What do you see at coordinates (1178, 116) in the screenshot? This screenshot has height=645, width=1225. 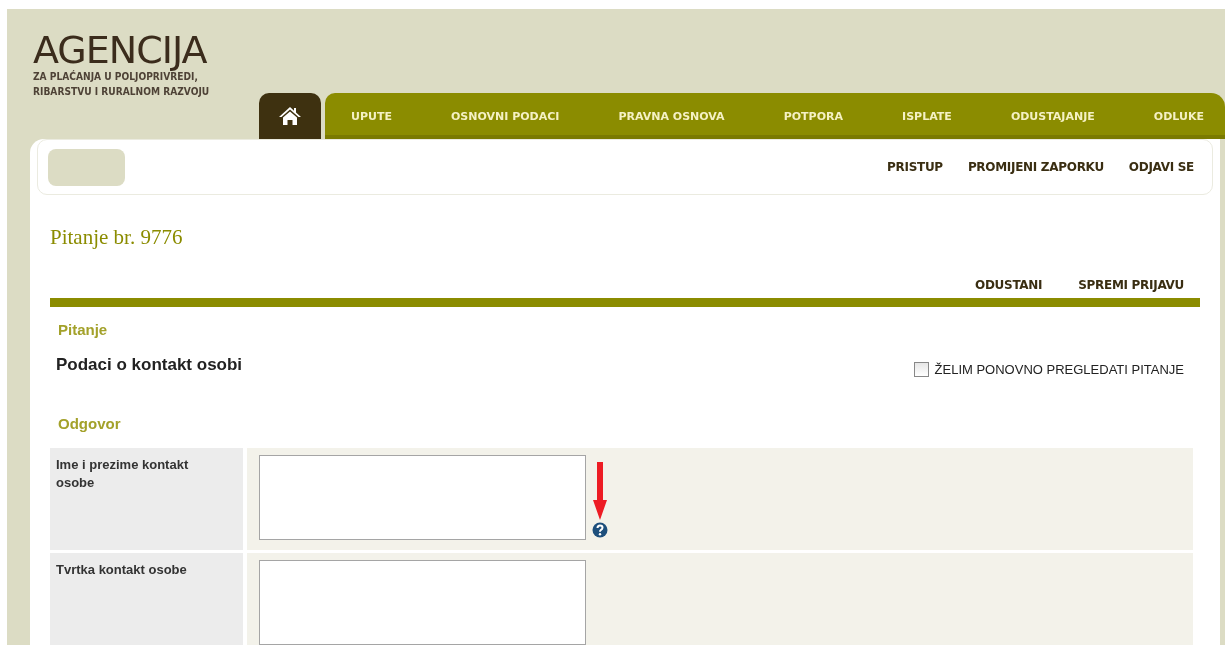 I see `nav-tab: ODLUKE` at bounding box center [1178, 116].